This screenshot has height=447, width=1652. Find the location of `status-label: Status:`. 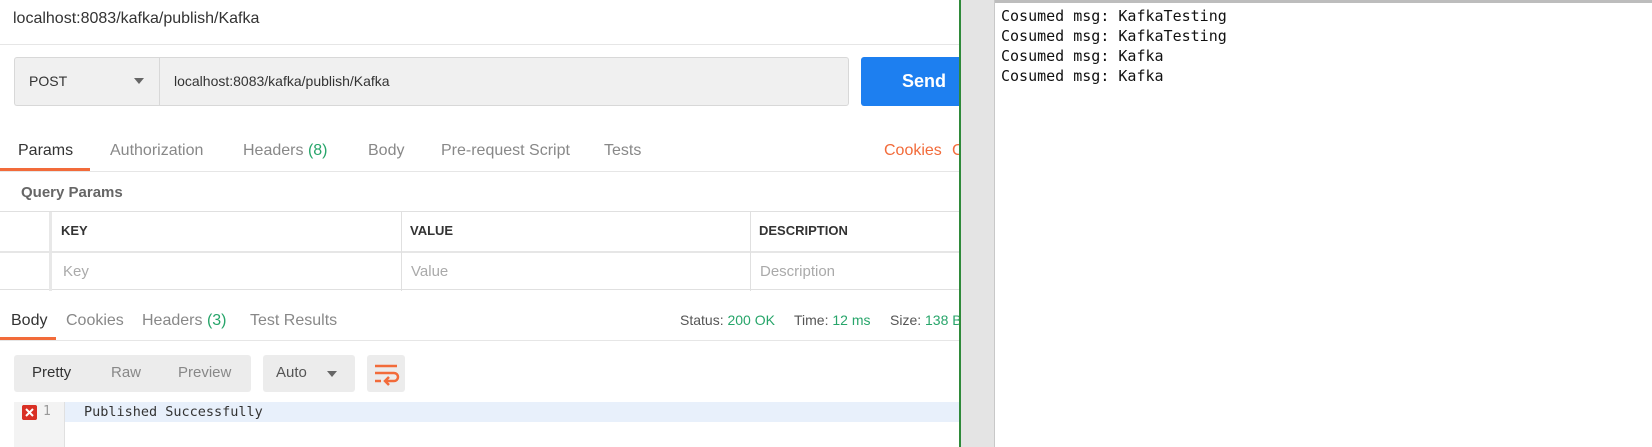

status-label: Status: is located at coordinates (702, 320).